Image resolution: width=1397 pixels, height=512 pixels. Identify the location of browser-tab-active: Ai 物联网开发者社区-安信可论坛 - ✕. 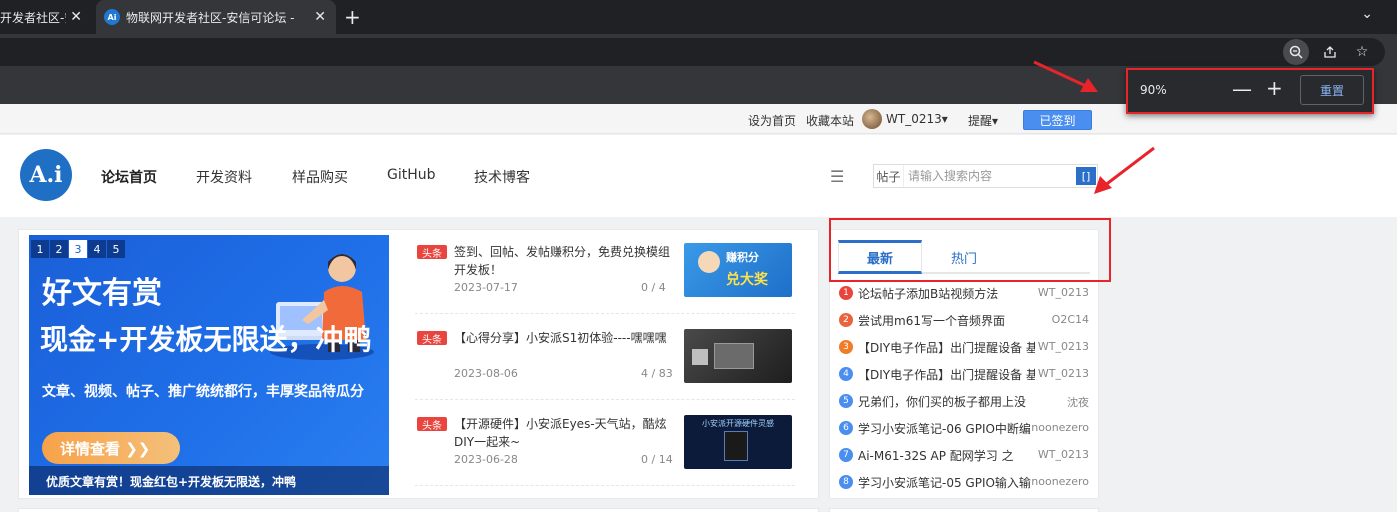
(216, 17).